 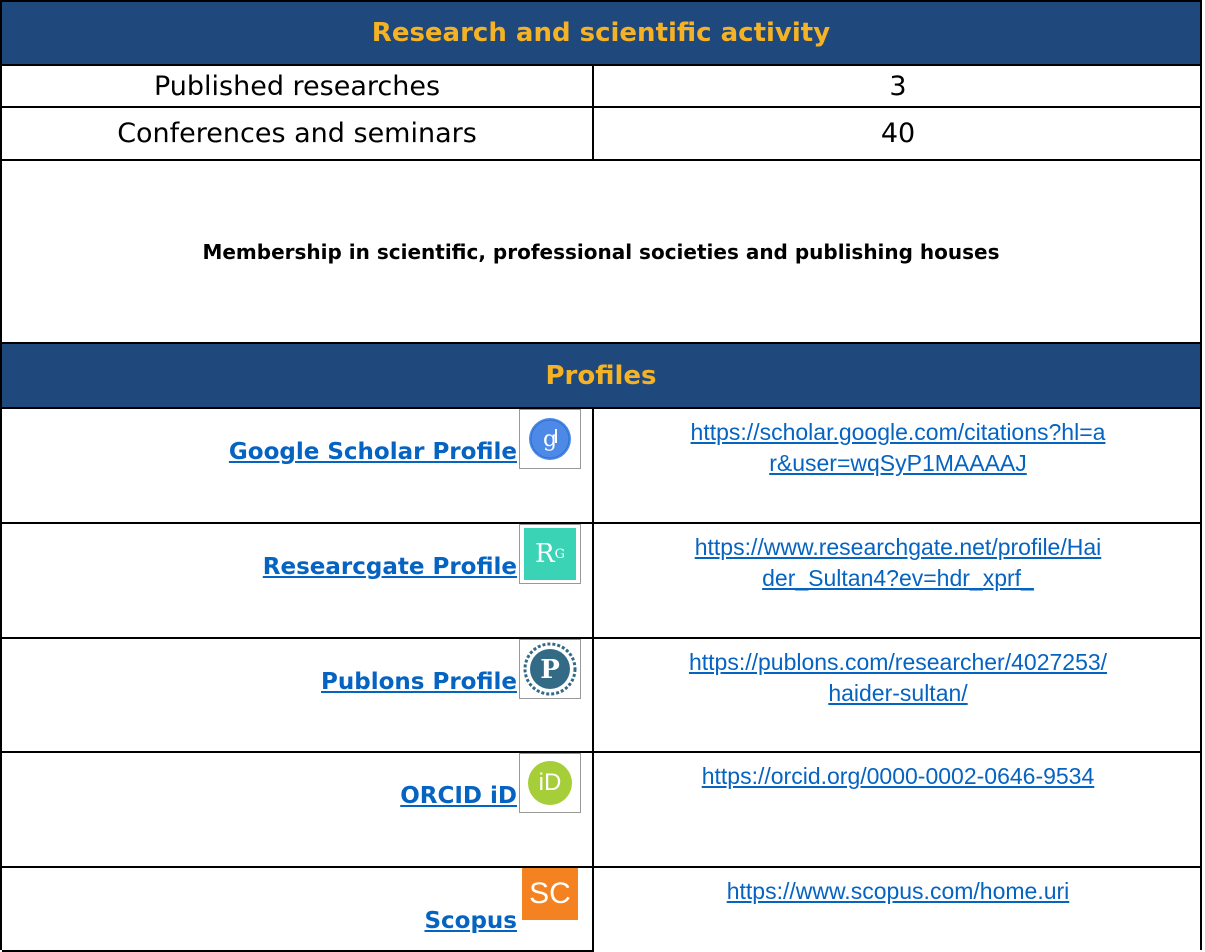 I want to click on research-header: Research and scientific activity, so click(x=601, y=34).